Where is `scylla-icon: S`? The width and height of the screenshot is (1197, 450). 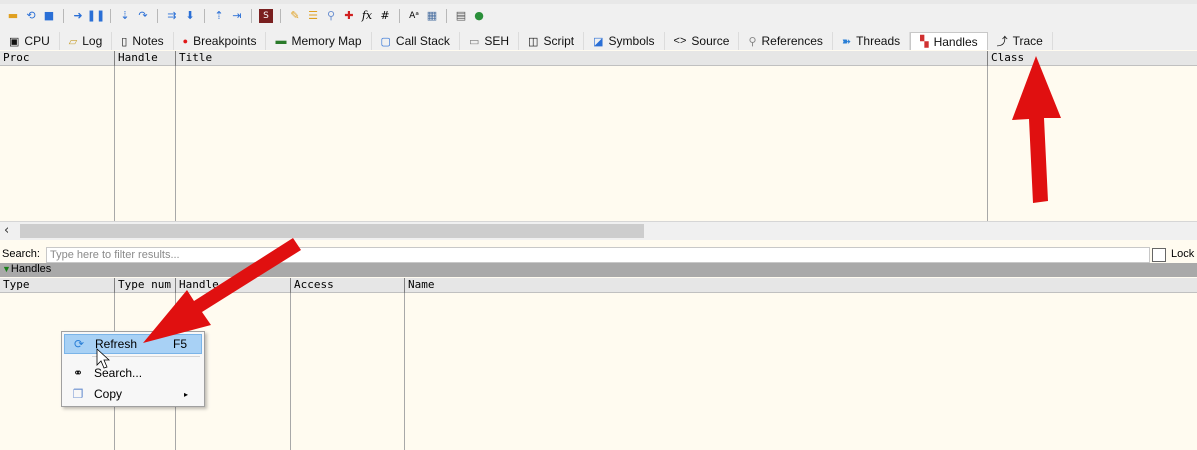 scylla-icon: S is located at coordinates (266, 16).